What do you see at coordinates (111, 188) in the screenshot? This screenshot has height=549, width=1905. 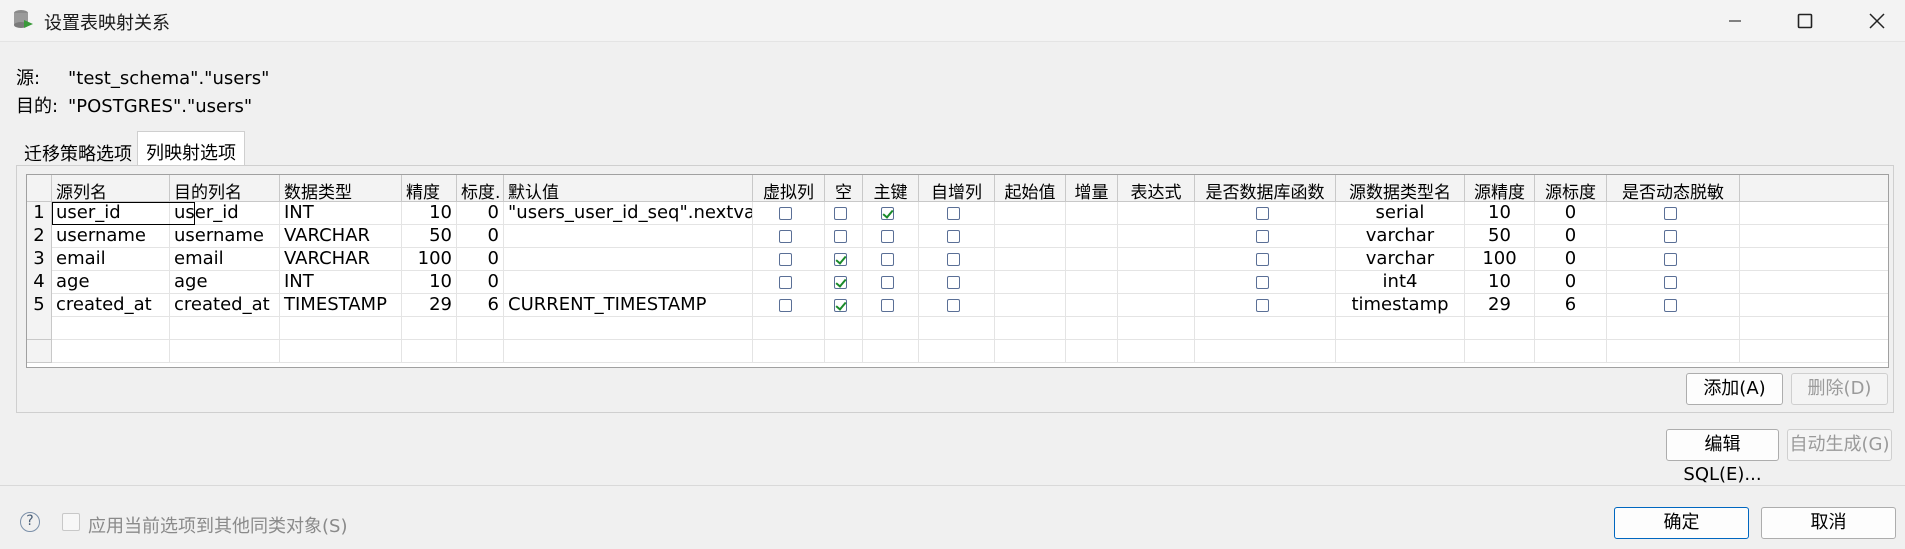 I see `column-header-source-column: 源列名` at bounding box center [111, 188].